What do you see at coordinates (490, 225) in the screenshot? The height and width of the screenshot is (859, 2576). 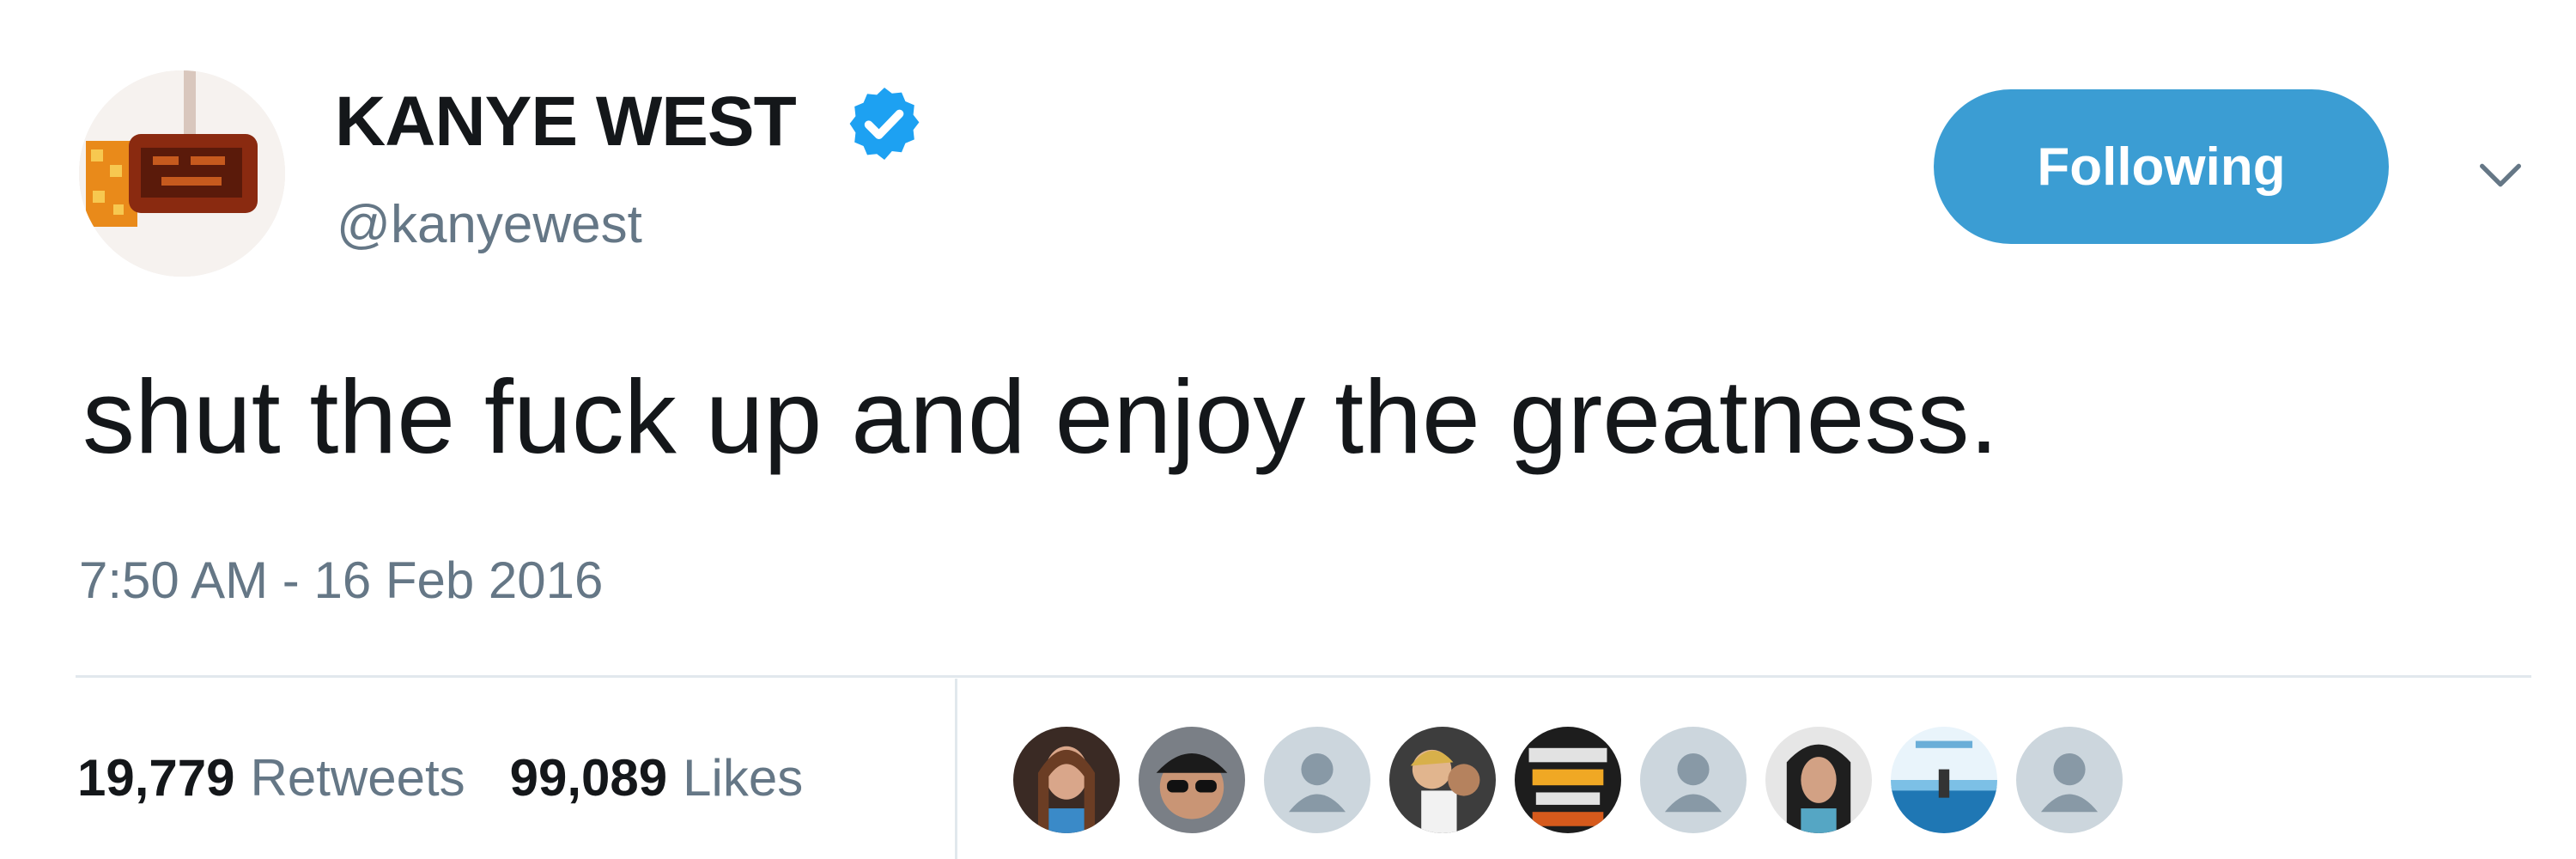 I see `user-handle: @kanyewest` at bounding box center [490, 225].